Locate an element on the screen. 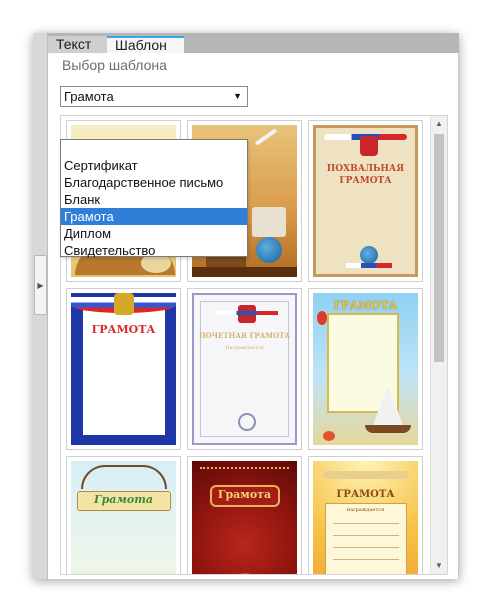 The width and height of the screenshot is (491, 613). thumbnail-title: ПОХВАЛЬНАЯ is located at coordinates (365, 169).